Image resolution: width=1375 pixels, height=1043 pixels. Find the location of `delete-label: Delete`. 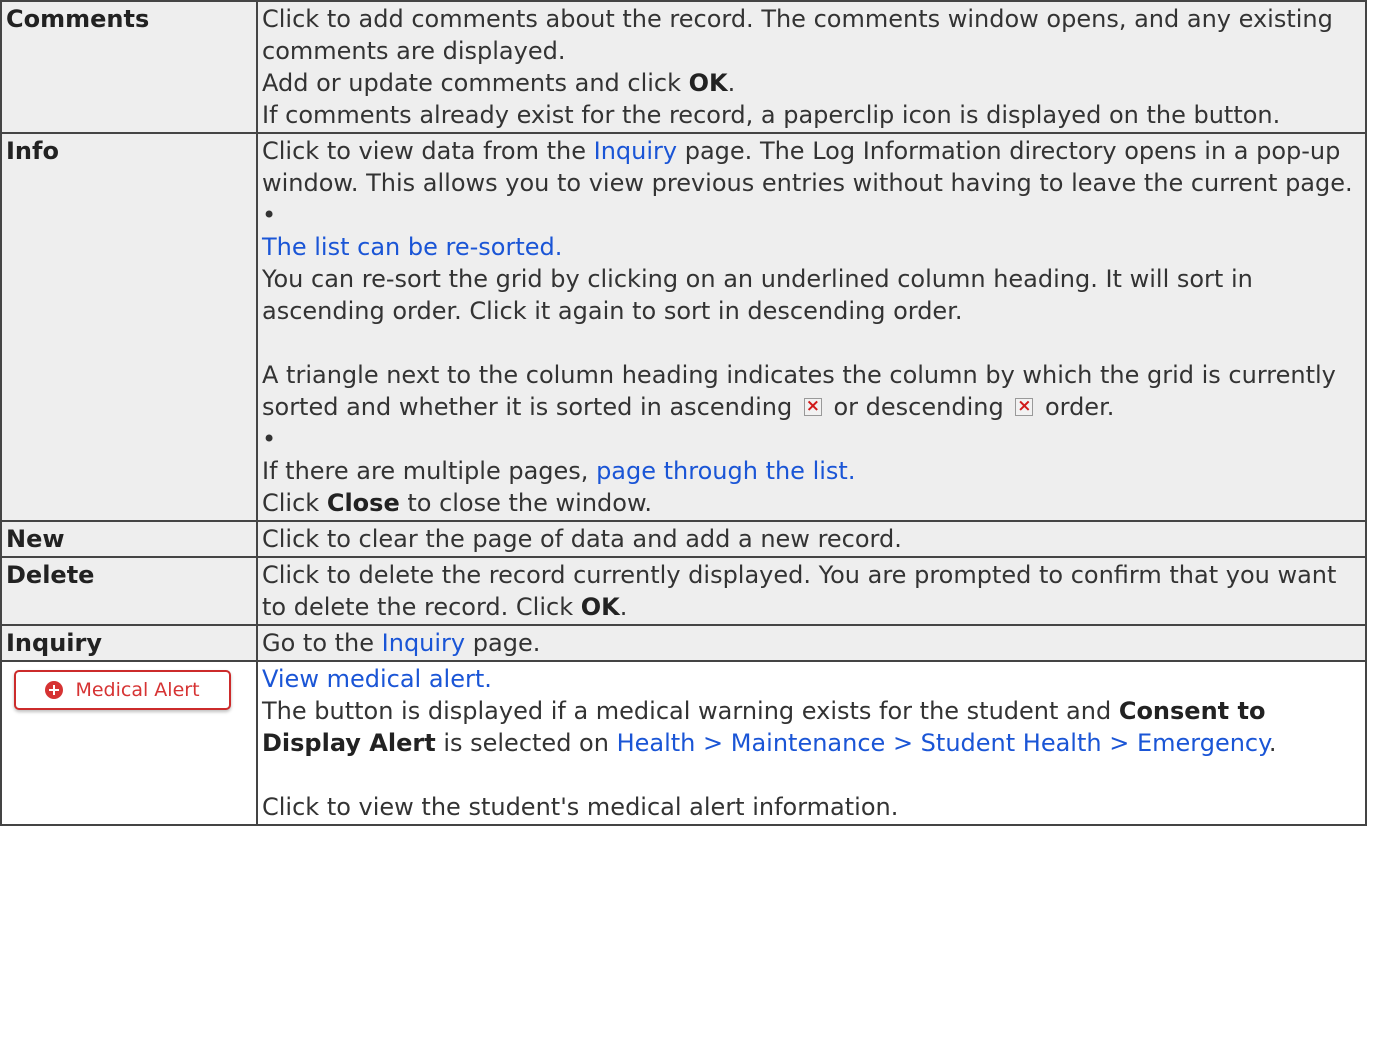

delete-label: Delete is located at coordinates (129, 591).